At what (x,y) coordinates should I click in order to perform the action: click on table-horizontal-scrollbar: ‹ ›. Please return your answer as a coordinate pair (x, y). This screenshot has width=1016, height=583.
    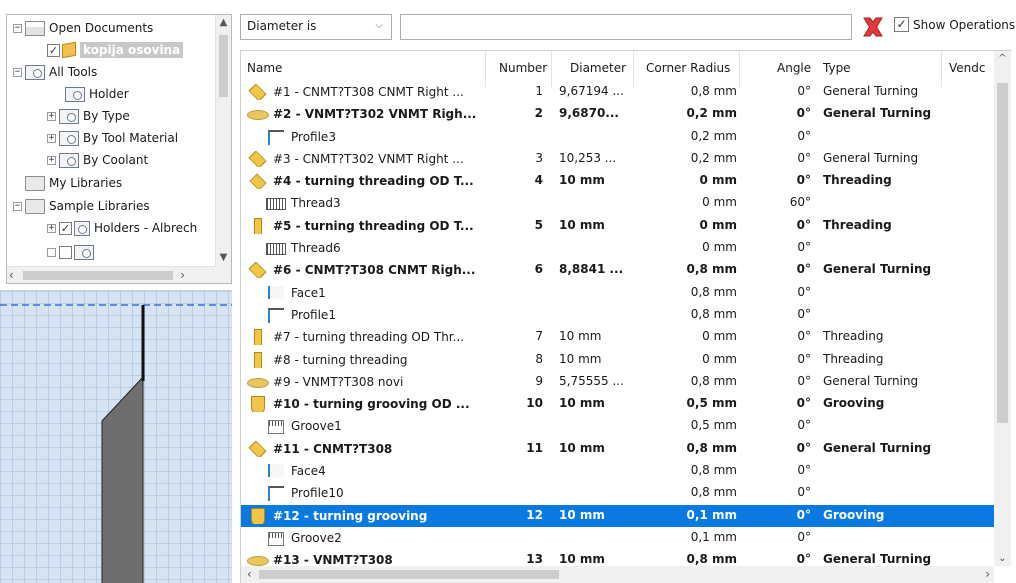
    Looking at the image, I should click on (617, 574).